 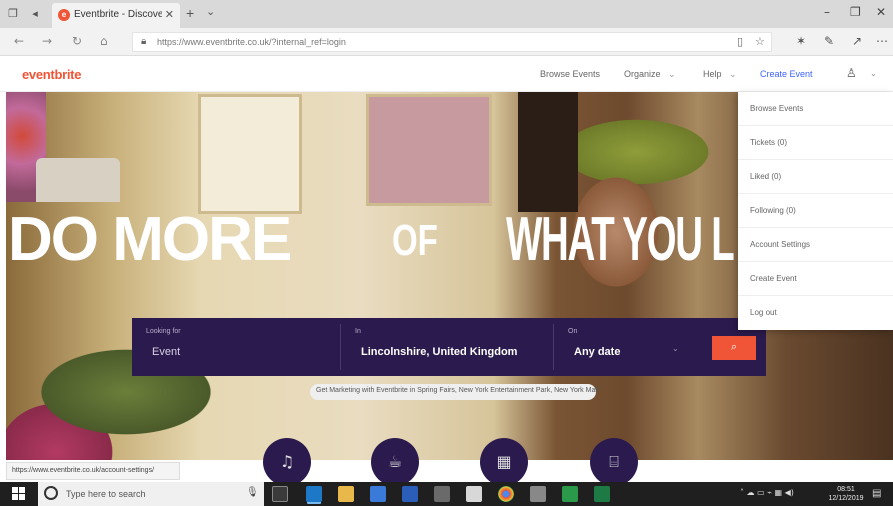 I want to click on word-icon, so click(x=410, y=494).